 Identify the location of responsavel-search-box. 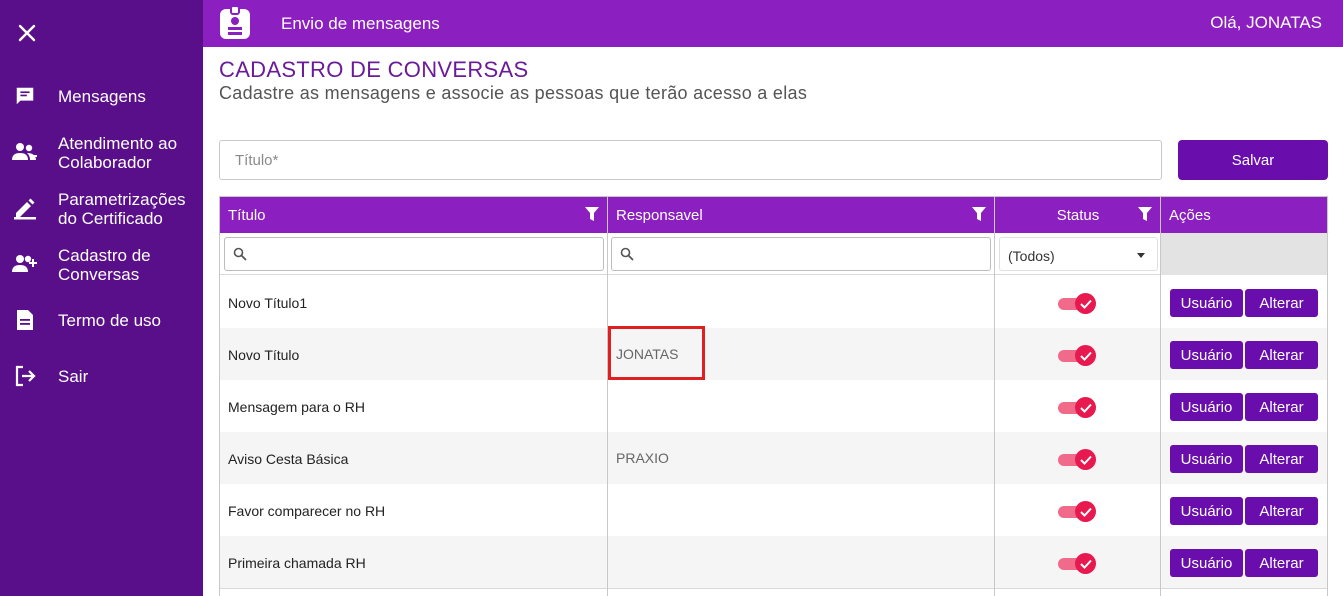
(801, 254).